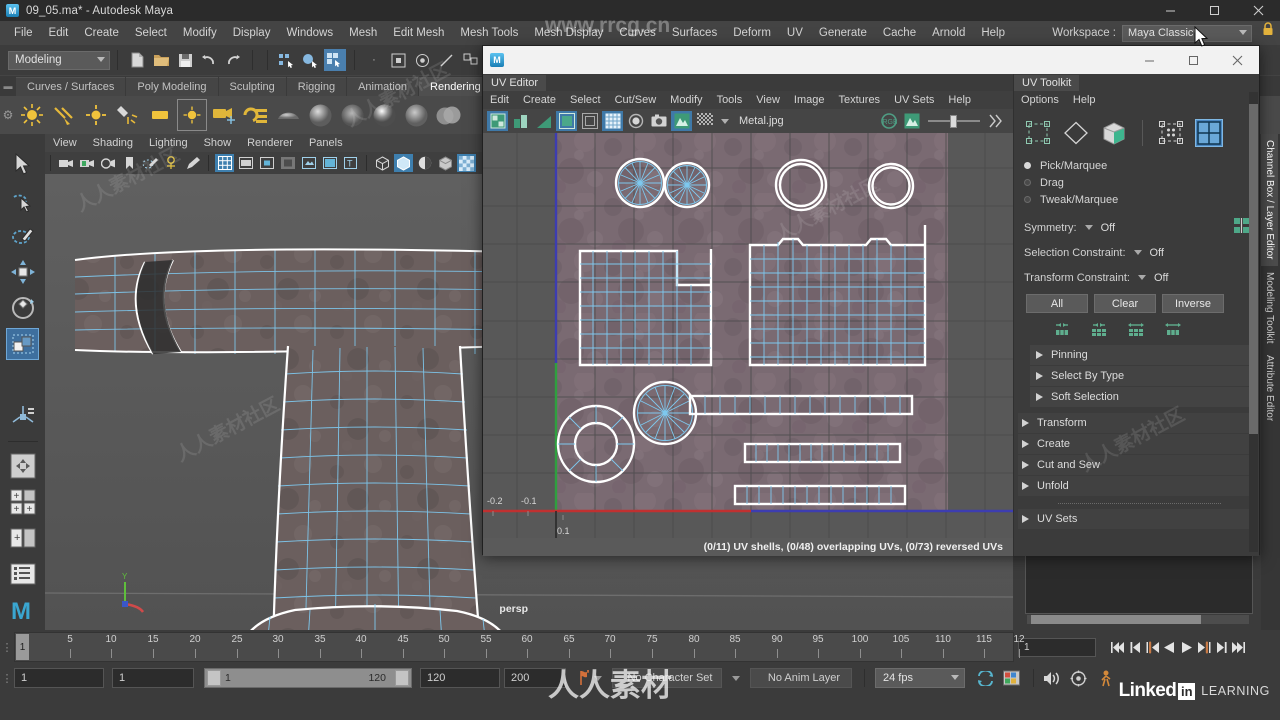  Describe the element at coordinates (224, 115) in the screenshot. I see `camera-icon` at that location.